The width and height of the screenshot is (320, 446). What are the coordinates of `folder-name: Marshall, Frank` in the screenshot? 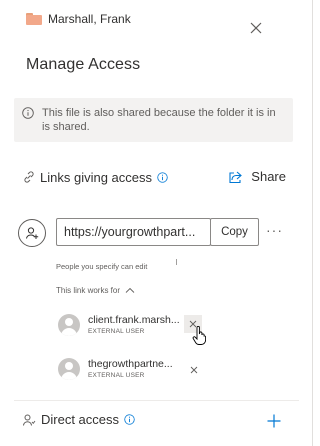 It's located at (89, 19).